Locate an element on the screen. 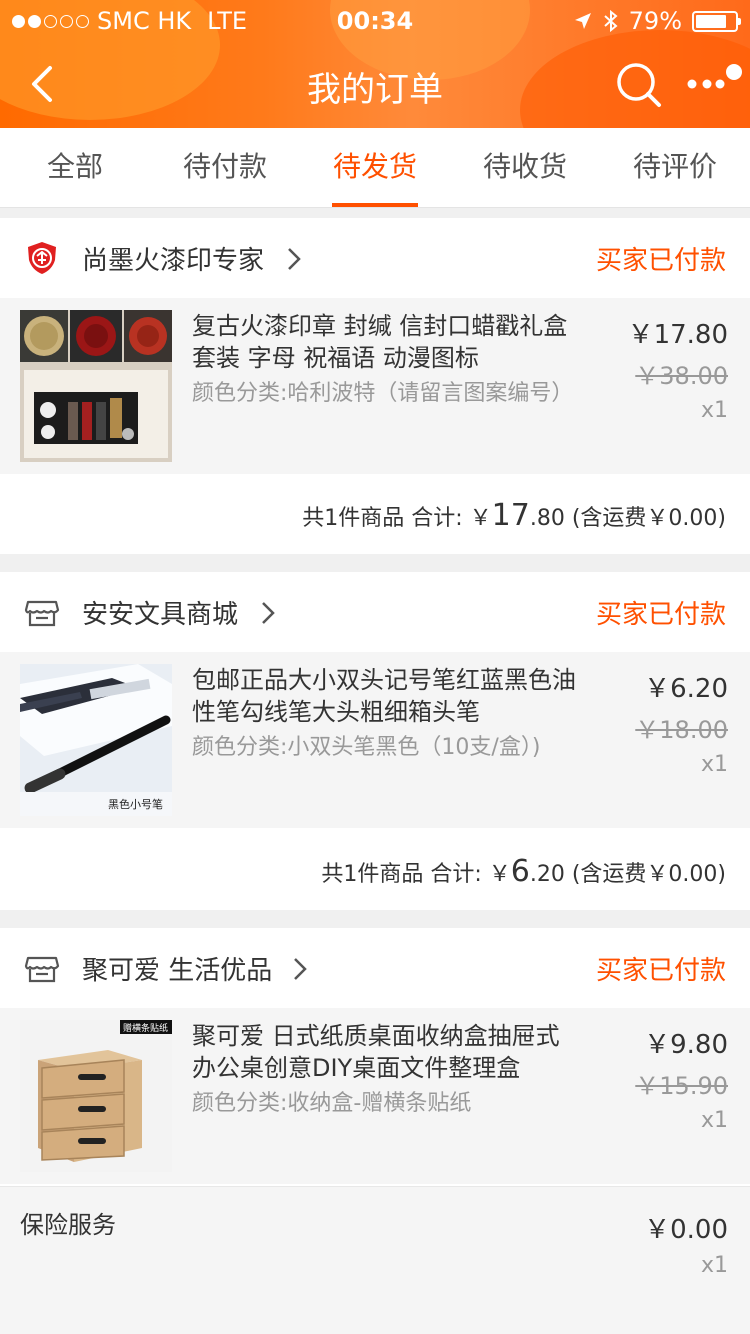 The height and width of the screenshot is (1334, 750). order-tabs: 全部 待付款 待发货 待收货 待评价 is located at coordinates (375, 168).